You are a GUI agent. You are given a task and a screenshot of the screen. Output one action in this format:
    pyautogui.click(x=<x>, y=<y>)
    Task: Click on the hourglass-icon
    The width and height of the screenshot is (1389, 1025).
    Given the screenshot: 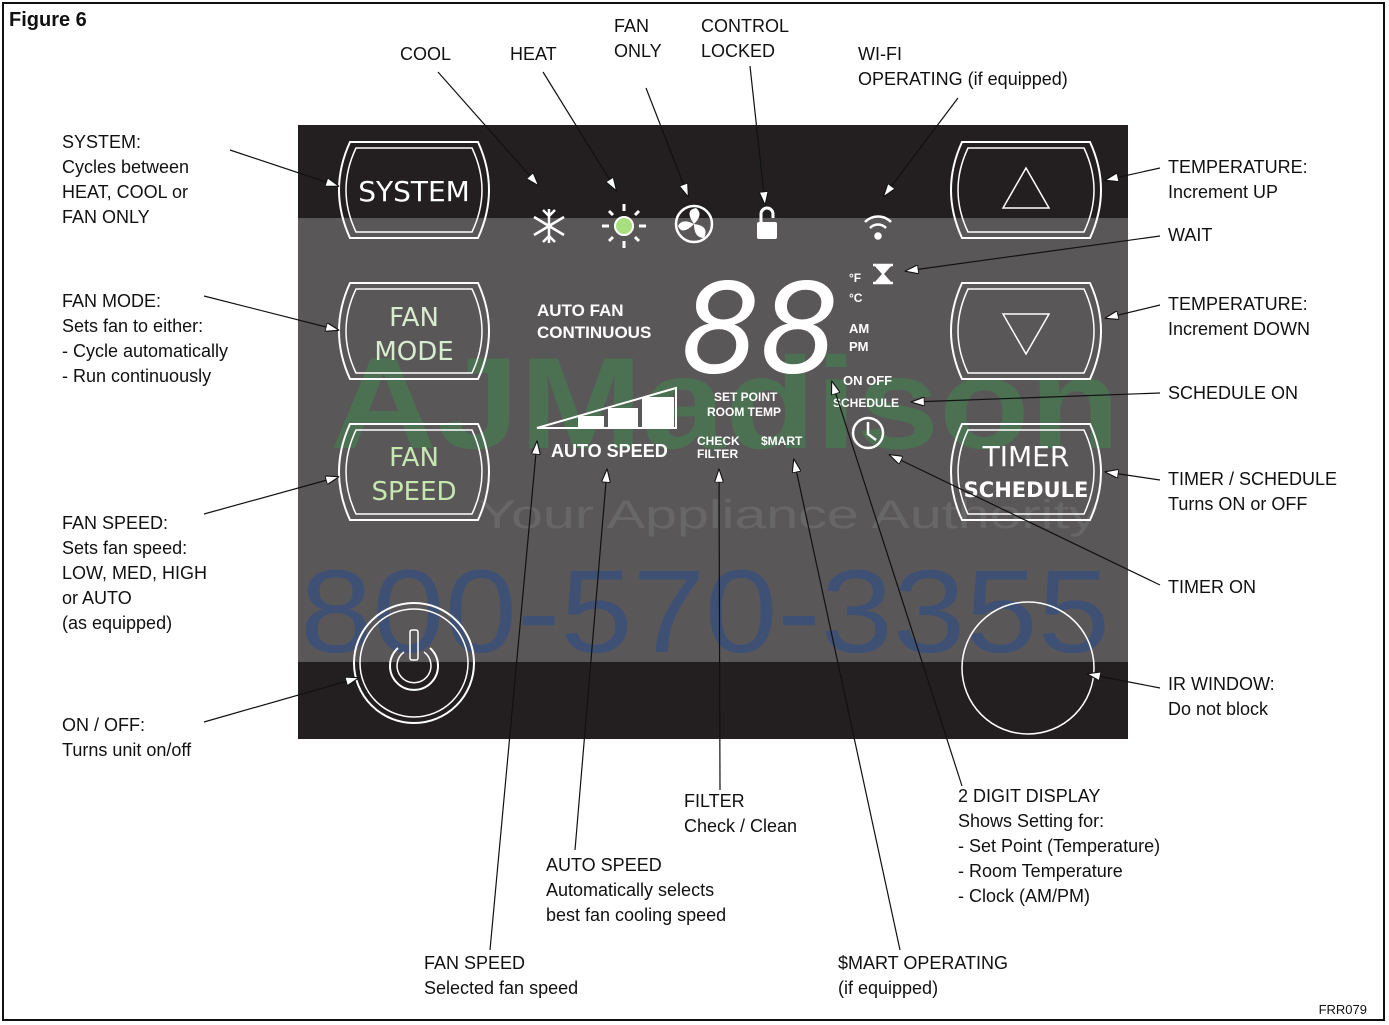 What is the action you would take?
    pyautogui.click(x=883, y=274)
    